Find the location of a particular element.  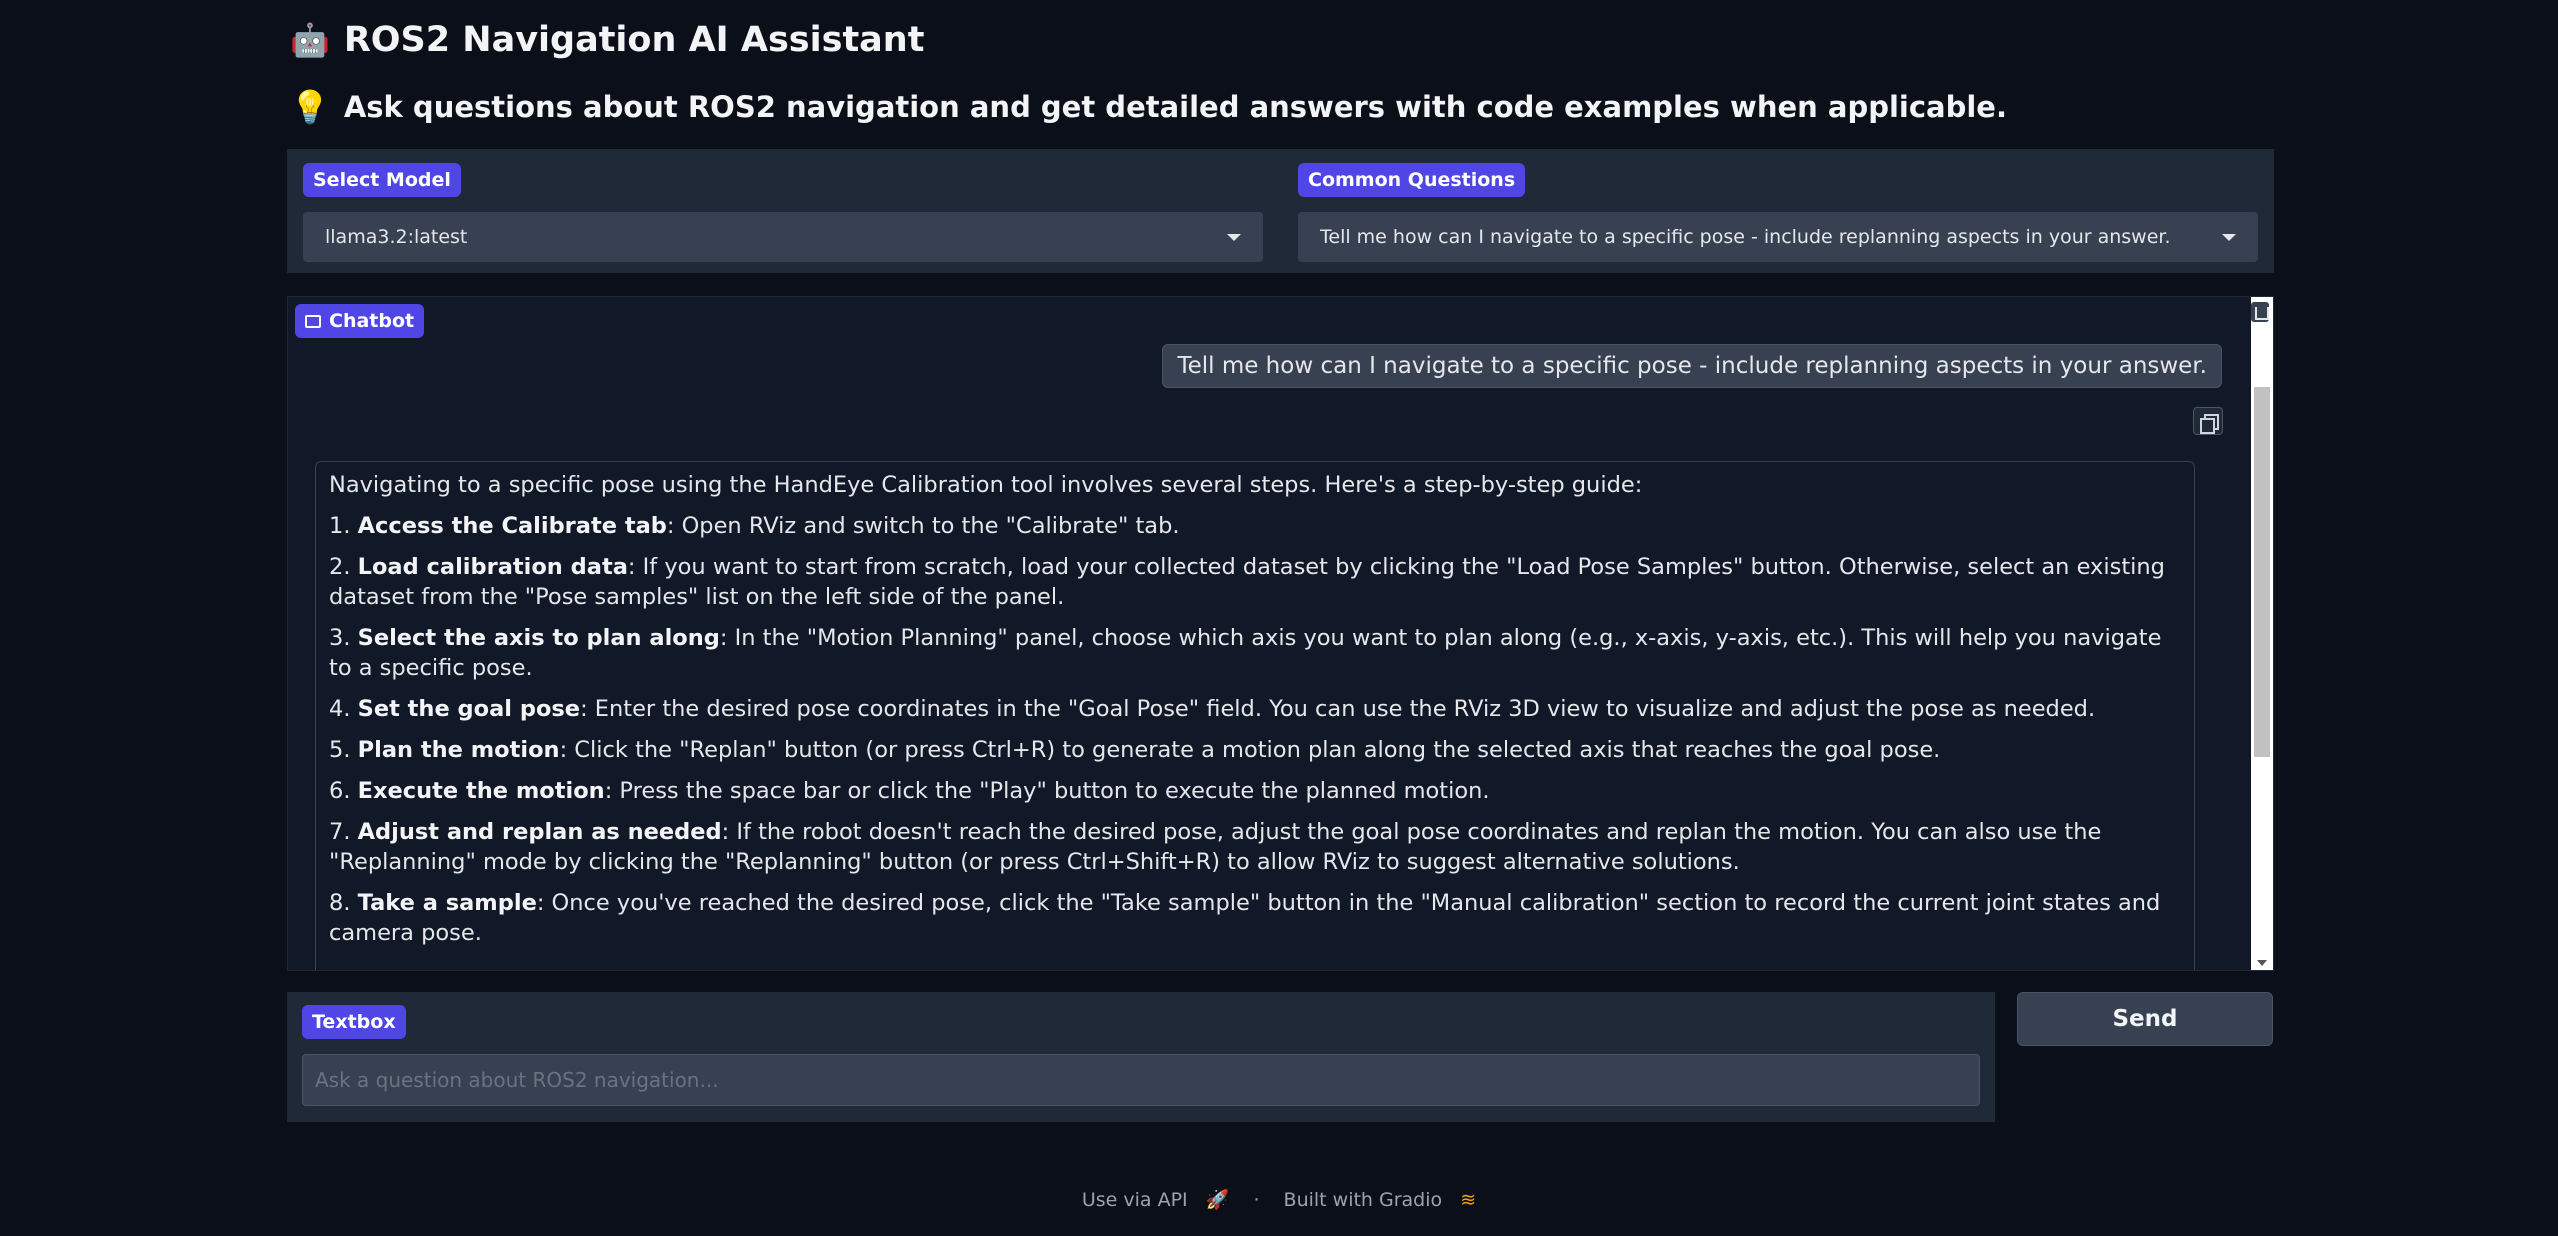

send-button: Send is located at coordinates (2145, 1019).